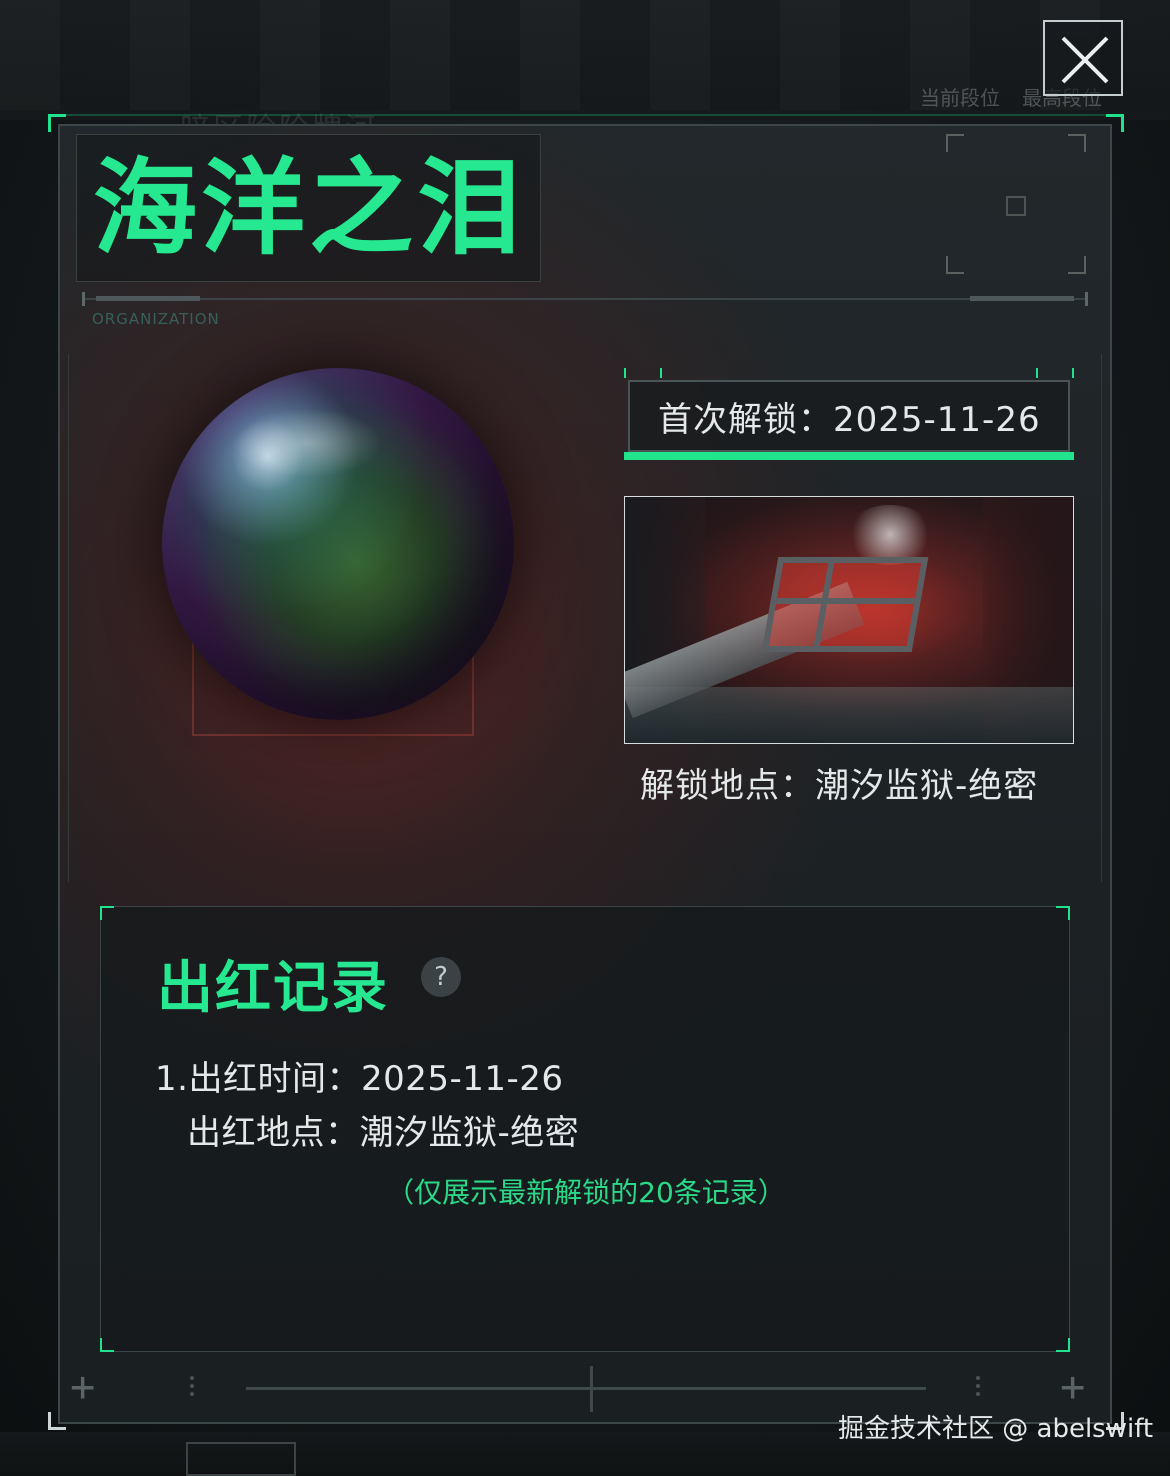 The height and width of the screenshot is (1476, 1170). I want to click on plus-icon-right: +, so click(1073, 1386).